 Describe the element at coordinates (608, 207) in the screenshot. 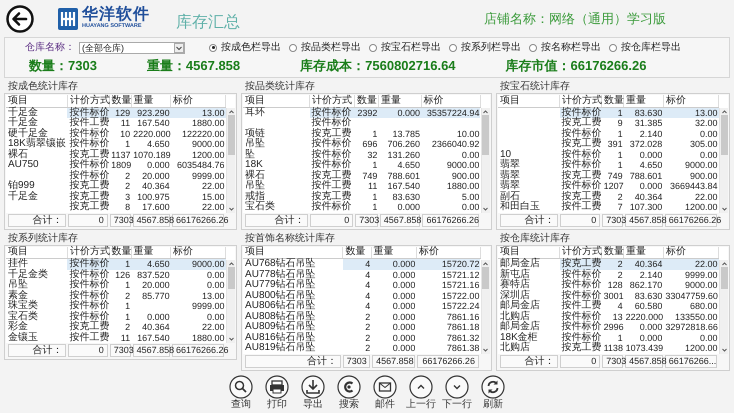

I see `table-row: 和田白玉 按件工费 7 107.300 1200.00` at that location.